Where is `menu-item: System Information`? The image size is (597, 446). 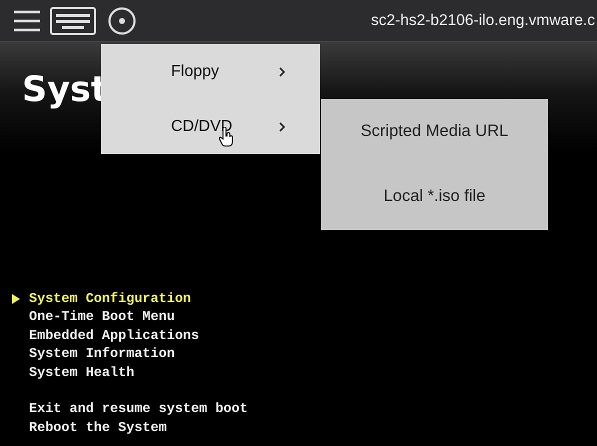
menu-item: System Information is located at coordinates (102, 354).